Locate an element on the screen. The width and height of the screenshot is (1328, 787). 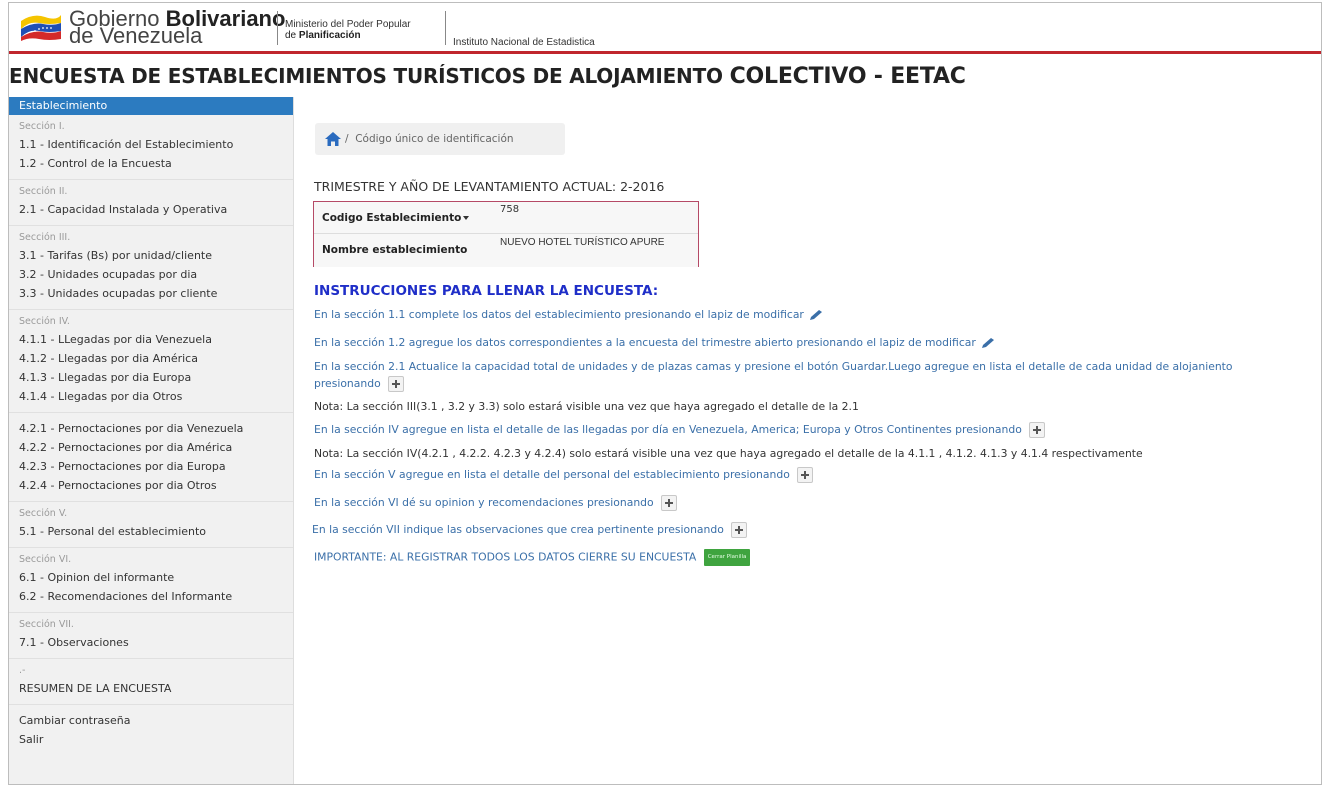
sidebar-item-resumen: RESUMEN DE LA ENCUESTA is located at coordinates (151, 688).